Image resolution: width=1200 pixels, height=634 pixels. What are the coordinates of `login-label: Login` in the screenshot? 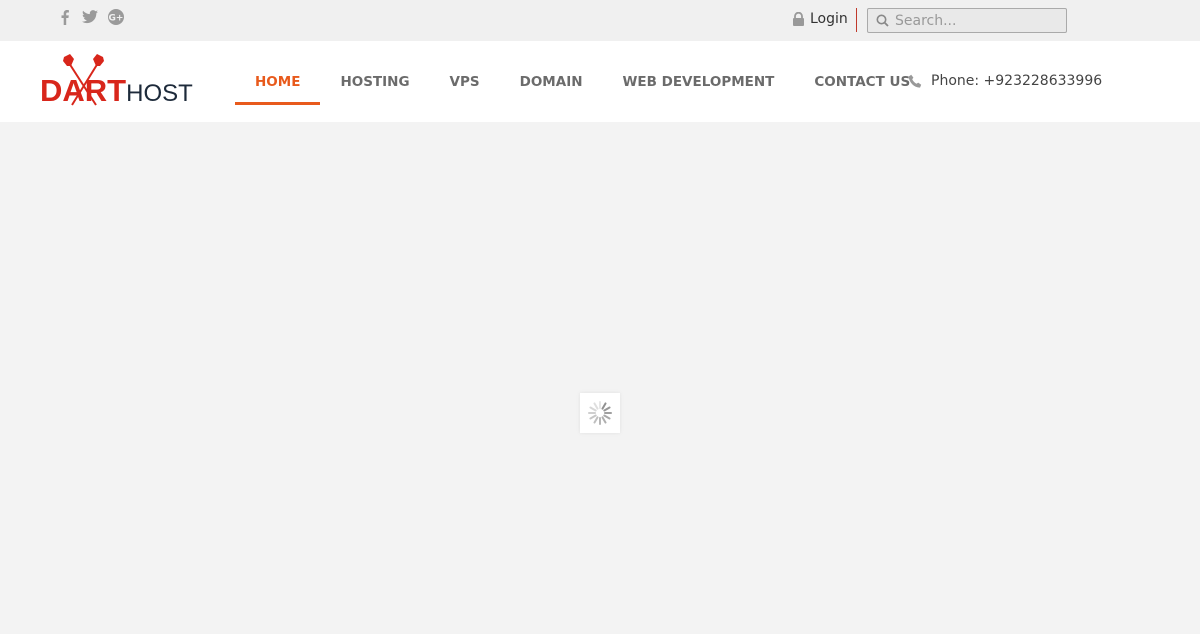 It's located at (829, 19).